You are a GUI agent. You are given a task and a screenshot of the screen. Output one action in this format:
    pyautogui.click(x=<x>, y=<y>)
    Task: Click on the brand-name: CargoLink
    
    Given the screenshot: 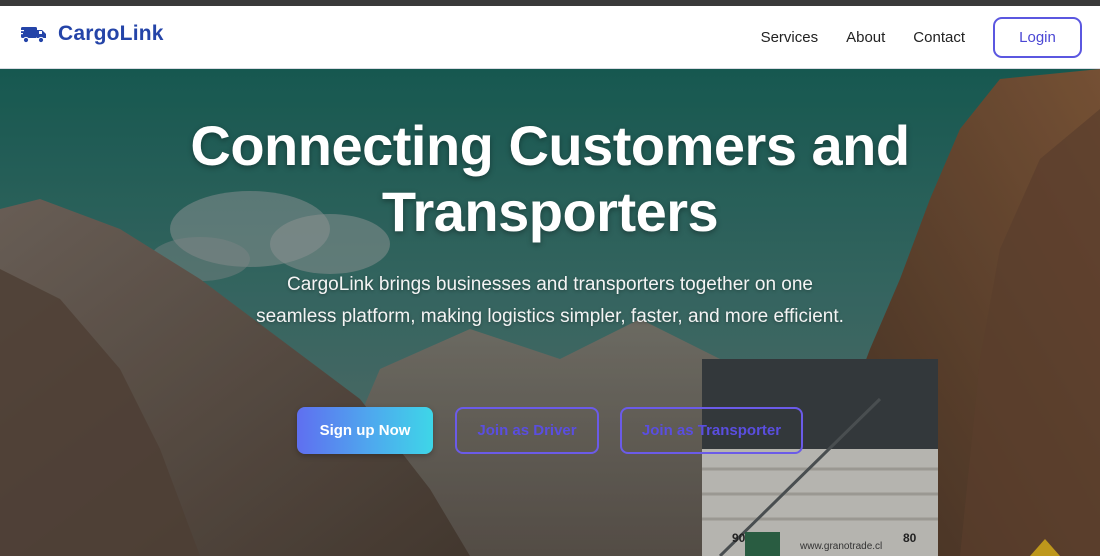 What is the action you would take?
    pyautogui.click(x=111, y=33)
    